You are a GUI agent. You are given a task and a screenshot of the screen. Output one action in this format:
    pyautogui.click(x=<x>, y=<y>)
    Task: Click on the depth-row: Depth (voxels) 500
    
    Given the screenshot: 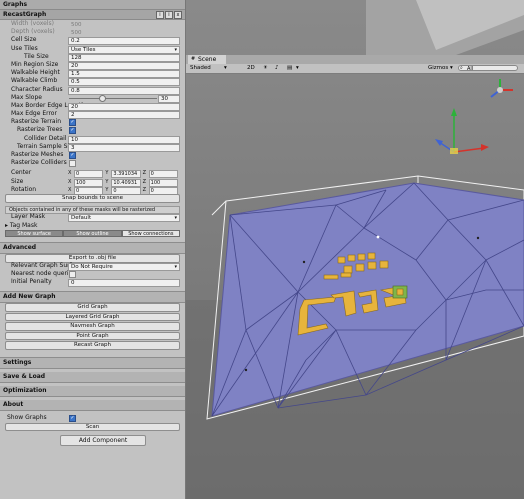 What is the action you would take?
    pyautogui.click(x=92, y=32)
    